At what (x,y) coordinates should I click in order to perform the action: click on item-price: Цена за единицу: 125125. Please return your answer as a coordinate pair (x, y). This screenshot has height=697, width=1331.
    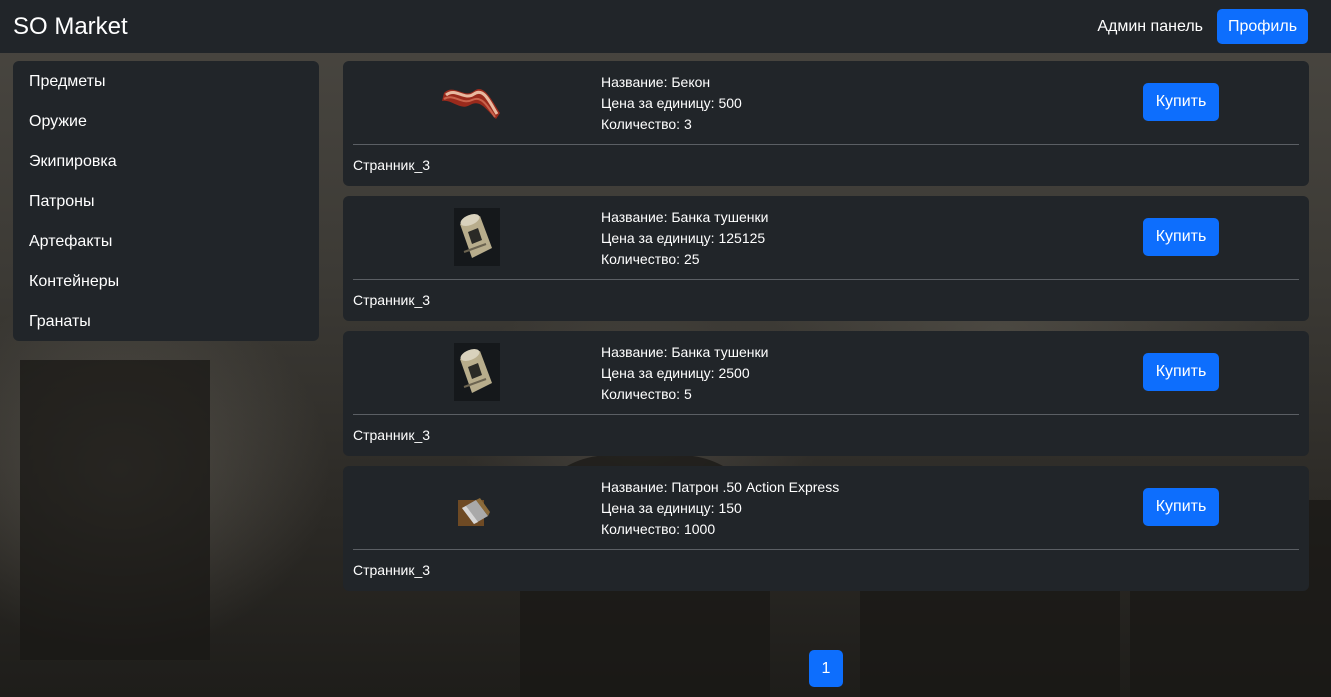
    Looking at the image, I should click on (683, 238).